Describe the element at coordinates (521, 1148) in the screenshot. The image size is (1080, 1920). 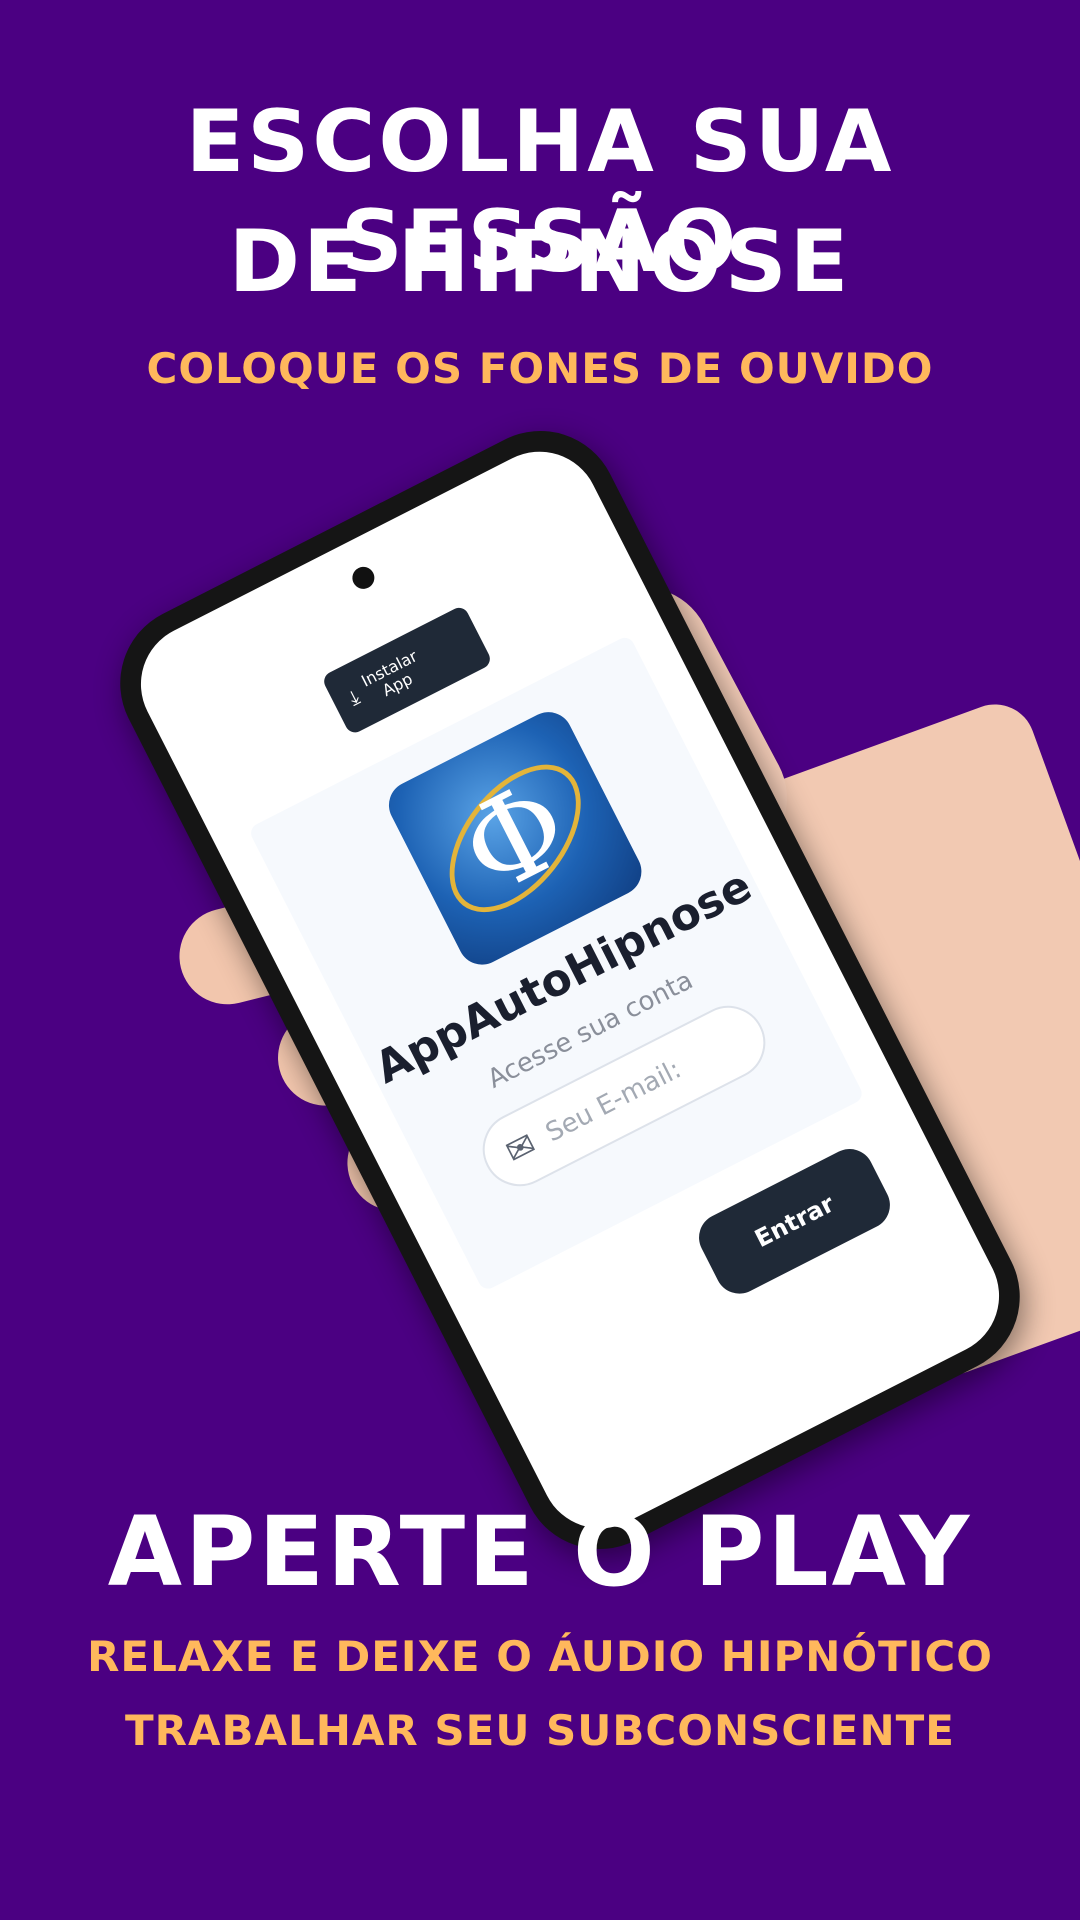
I see `mail-icon: ✉` at that location.